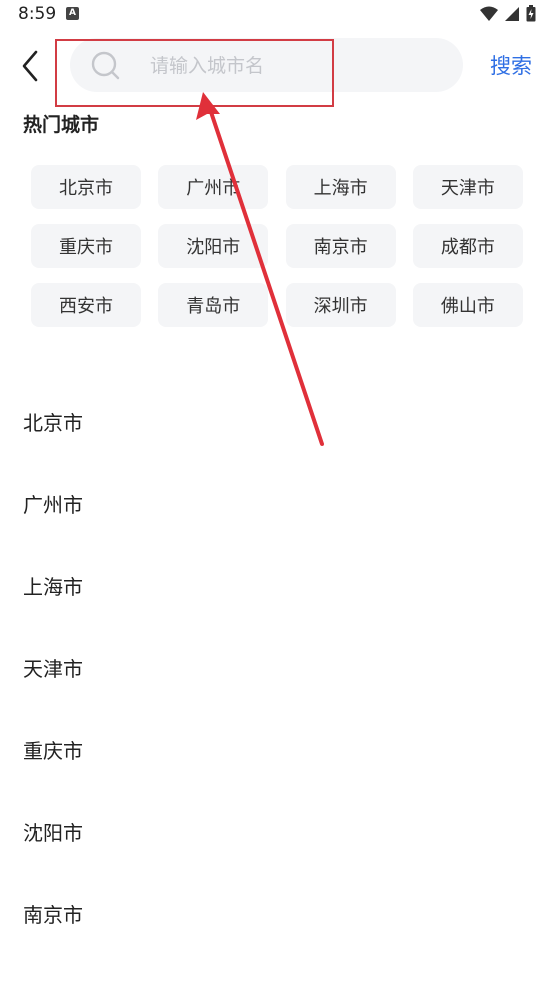 The height and width of the screenshot is (984, 554). I want to click on hot-cities-title: 热门城市, so click(61, 125).